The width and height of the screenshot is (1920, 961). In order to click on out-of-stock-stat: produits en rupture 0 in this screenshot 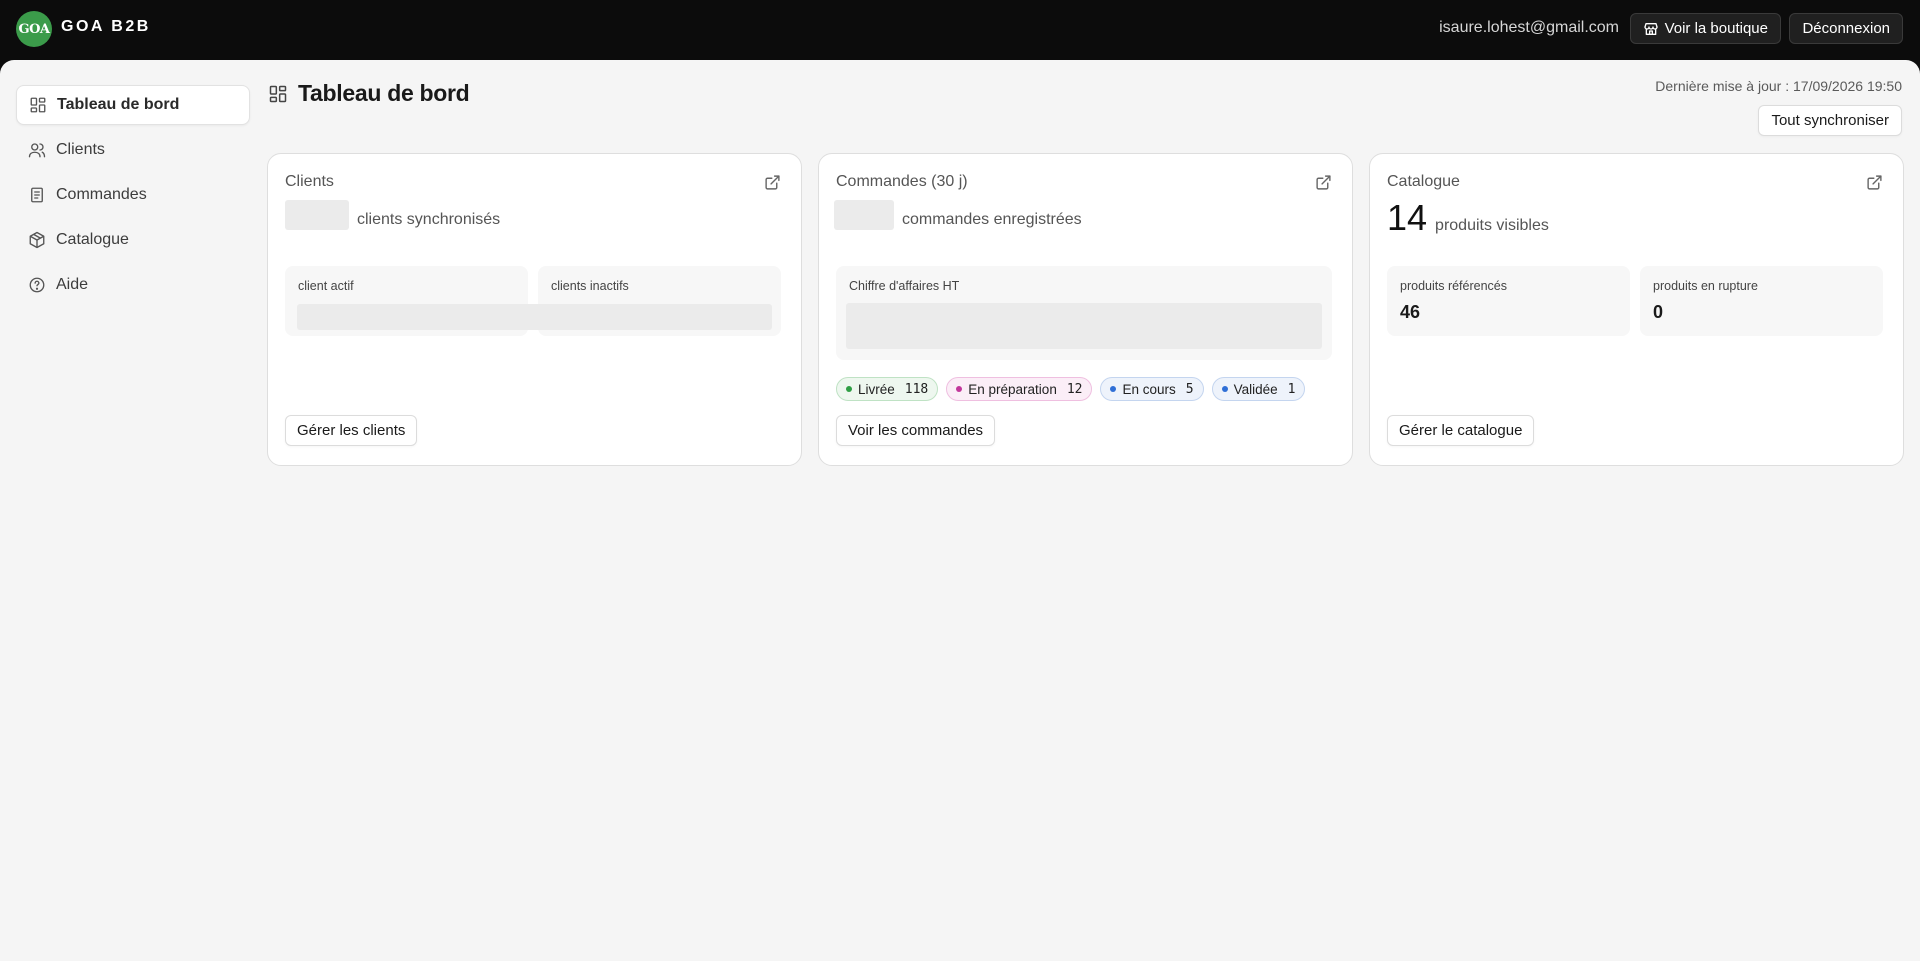, I will do `click(1761, 301)`.